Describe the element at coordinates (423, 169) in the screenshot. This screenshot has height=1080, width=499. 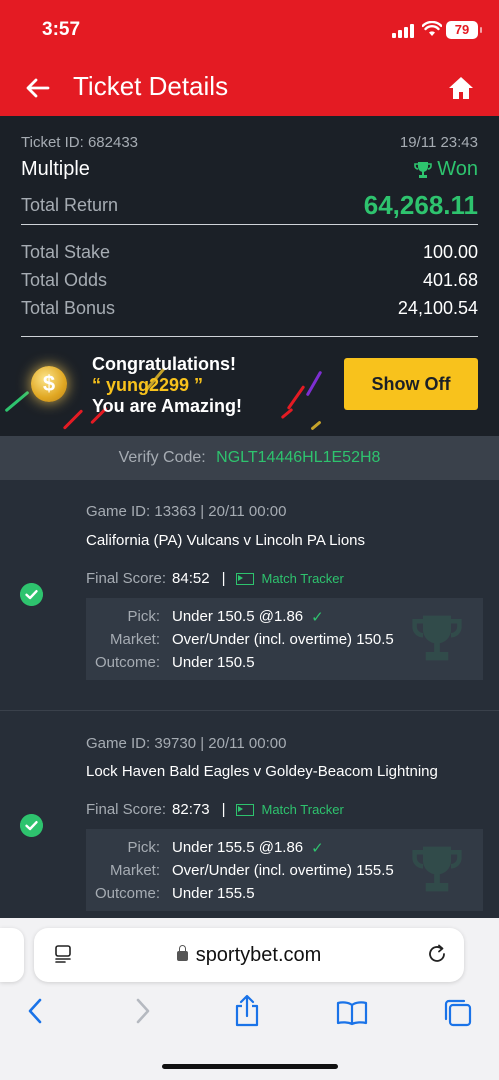
I see `trophy-icon` at that location.